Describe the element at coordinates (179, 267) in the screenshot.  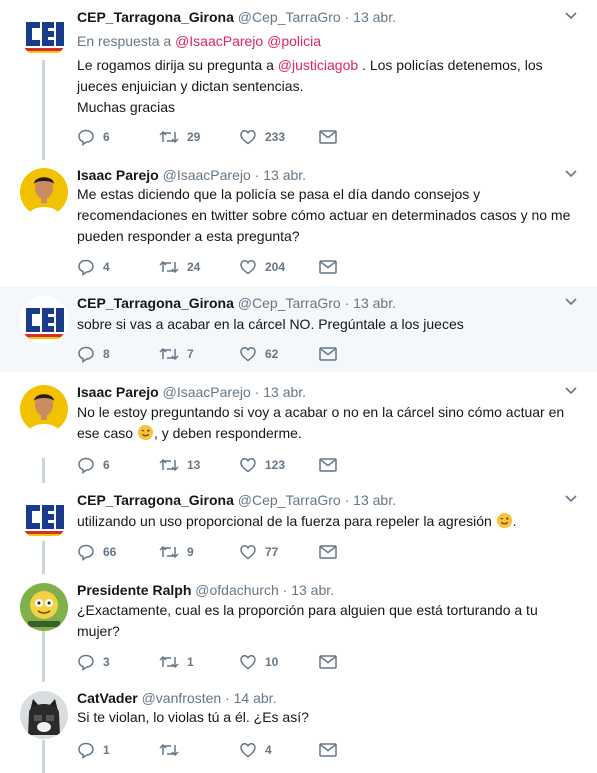
I see `retweet-button: 24` at that location.